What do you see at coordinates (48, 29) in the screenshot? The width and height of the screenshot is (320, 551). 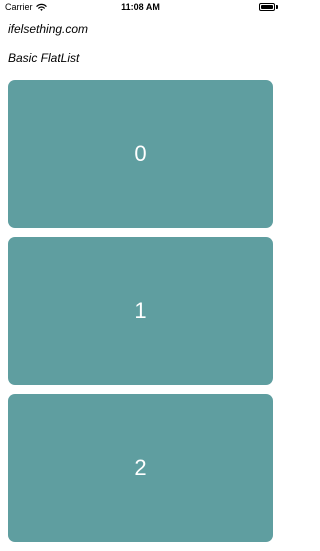 I see `site-title: ifelsething.com` at bounding box center [48, 29].